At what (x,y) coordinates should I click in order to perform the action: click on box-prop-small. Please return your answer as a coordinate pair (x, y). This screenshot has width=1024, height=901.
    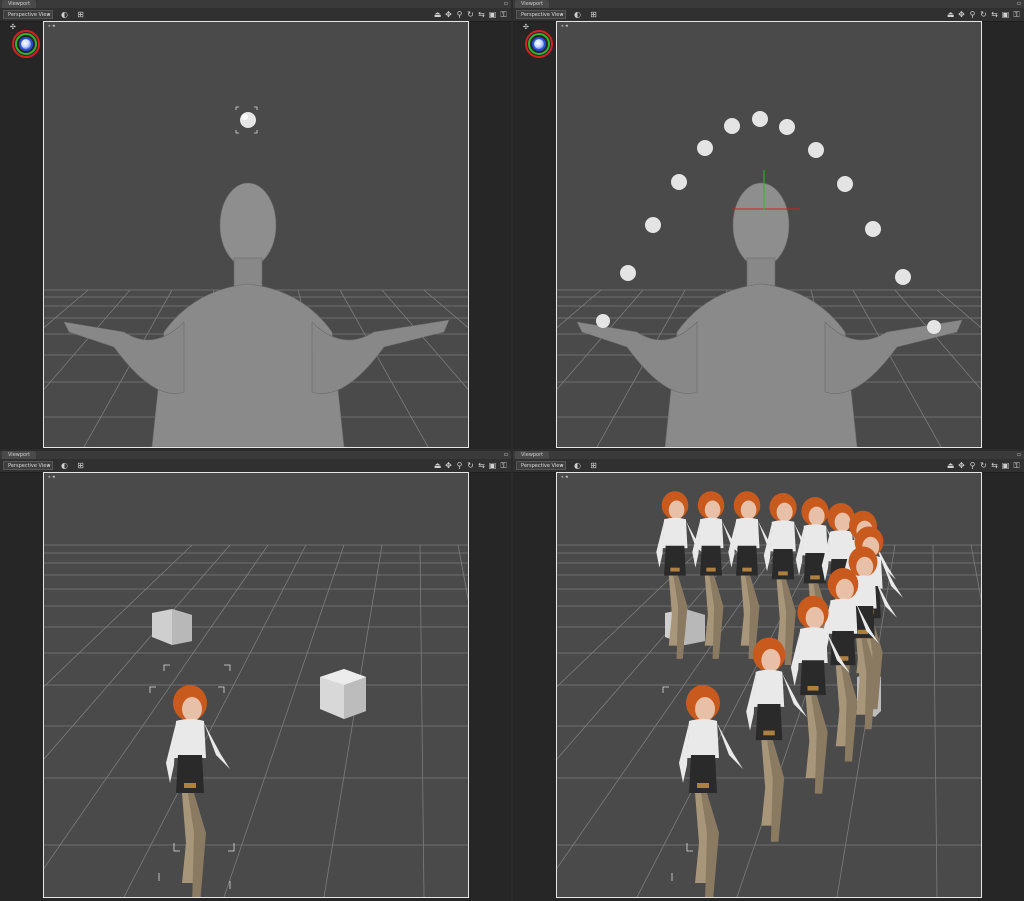
    Looking at the image, I should click on (172, 627).